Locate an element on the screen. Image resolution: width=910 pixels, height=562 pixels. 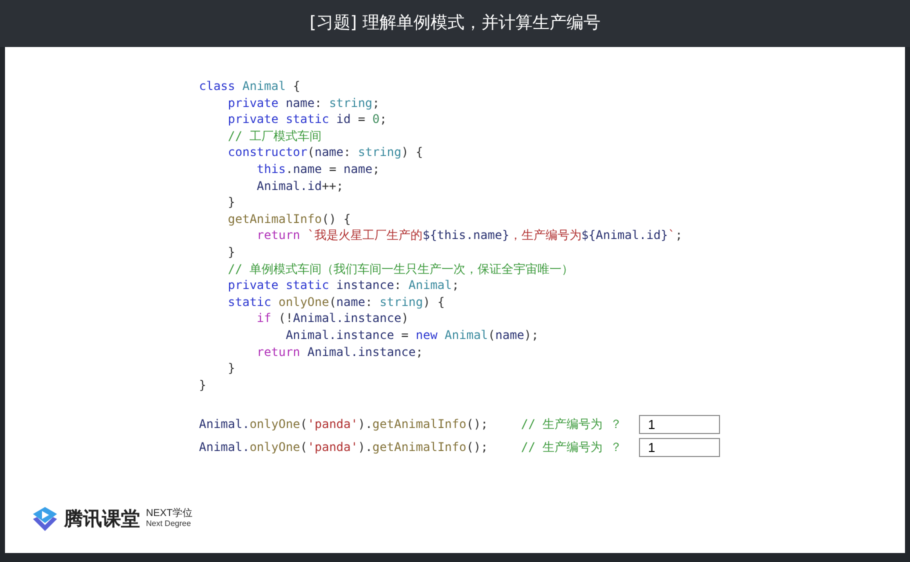
code-line: static onlyOne(name: string) { is located at coordinates (335, 302).